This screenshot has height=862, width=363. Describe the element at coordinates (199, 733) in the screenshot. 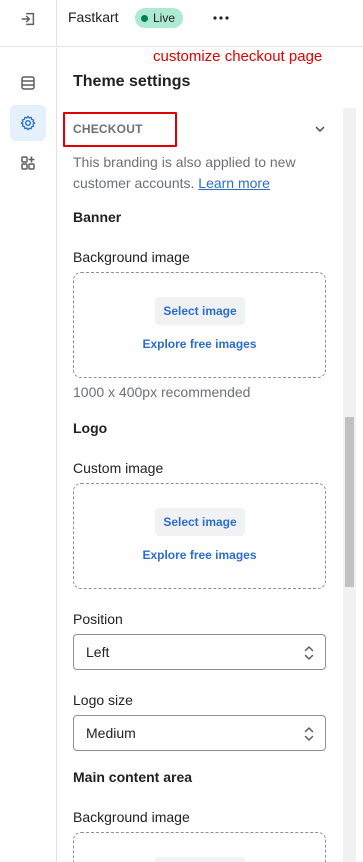

I see `logo-size-select: Medium` at that location.